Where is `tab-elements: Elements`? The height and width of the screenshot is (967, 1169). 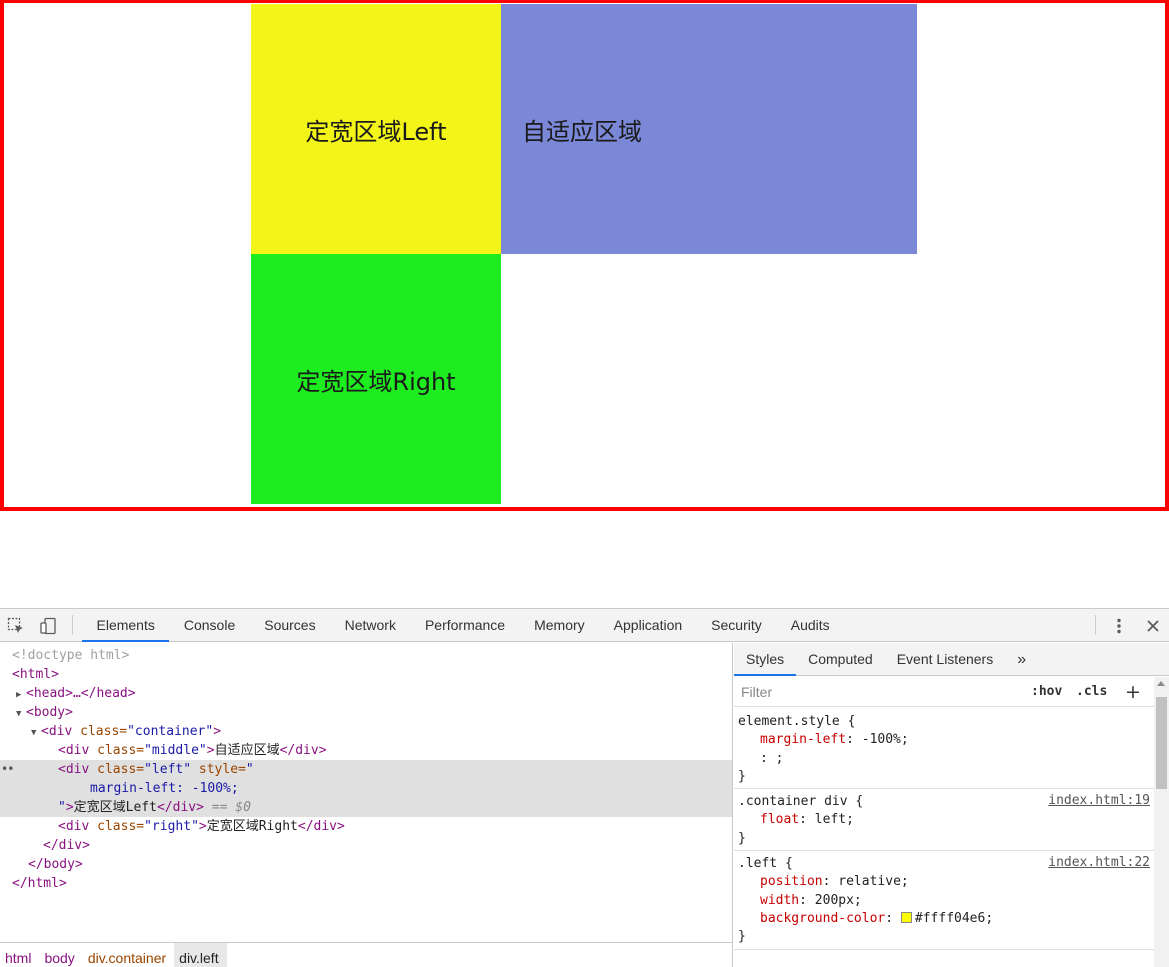
tab-elements: Elements is located at coordinates (126, 625).